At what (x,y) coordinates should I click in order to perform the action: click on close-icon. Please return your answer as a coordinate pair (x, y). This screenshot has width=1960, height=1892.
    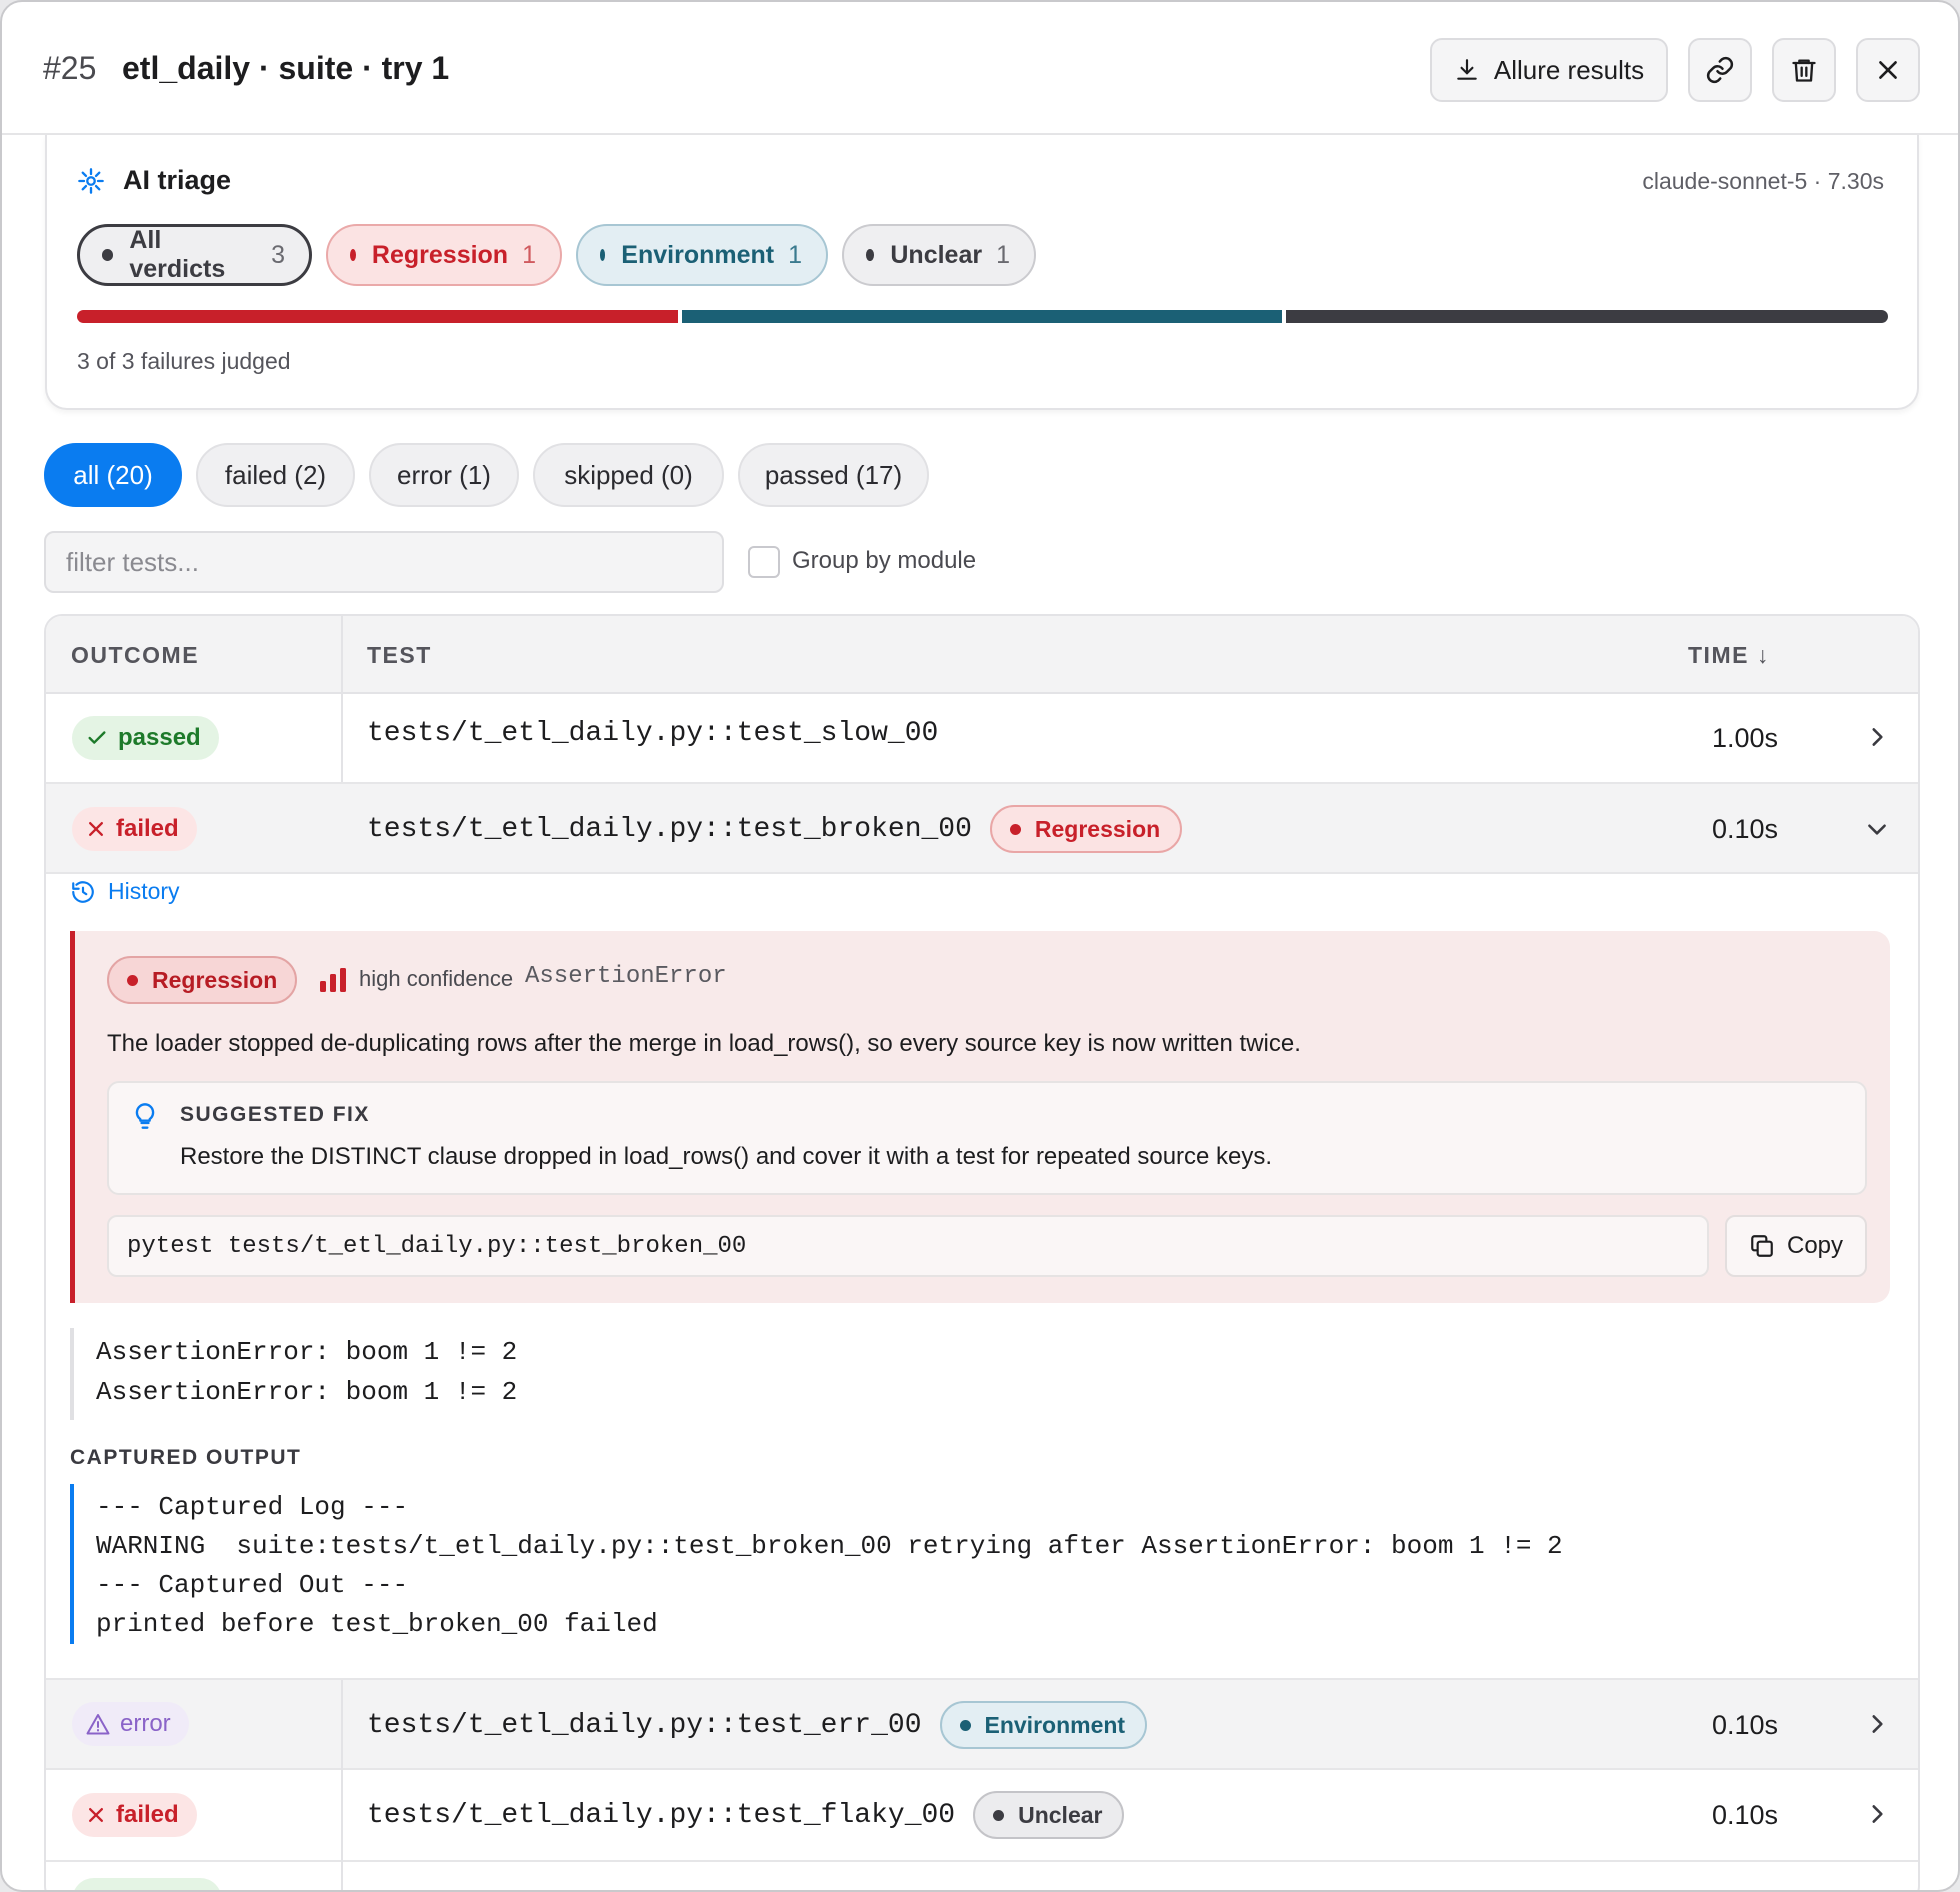
    Looking at the image, I should click on (1888, 70).